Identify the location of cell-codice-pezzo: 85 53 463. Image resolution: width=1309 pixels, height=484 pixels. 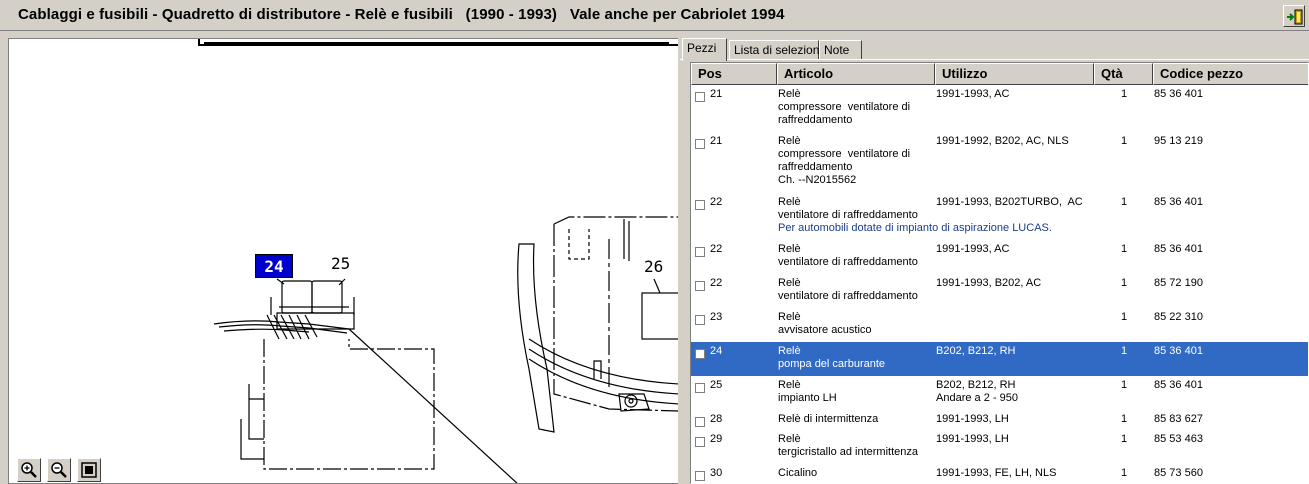
(1178, 439).